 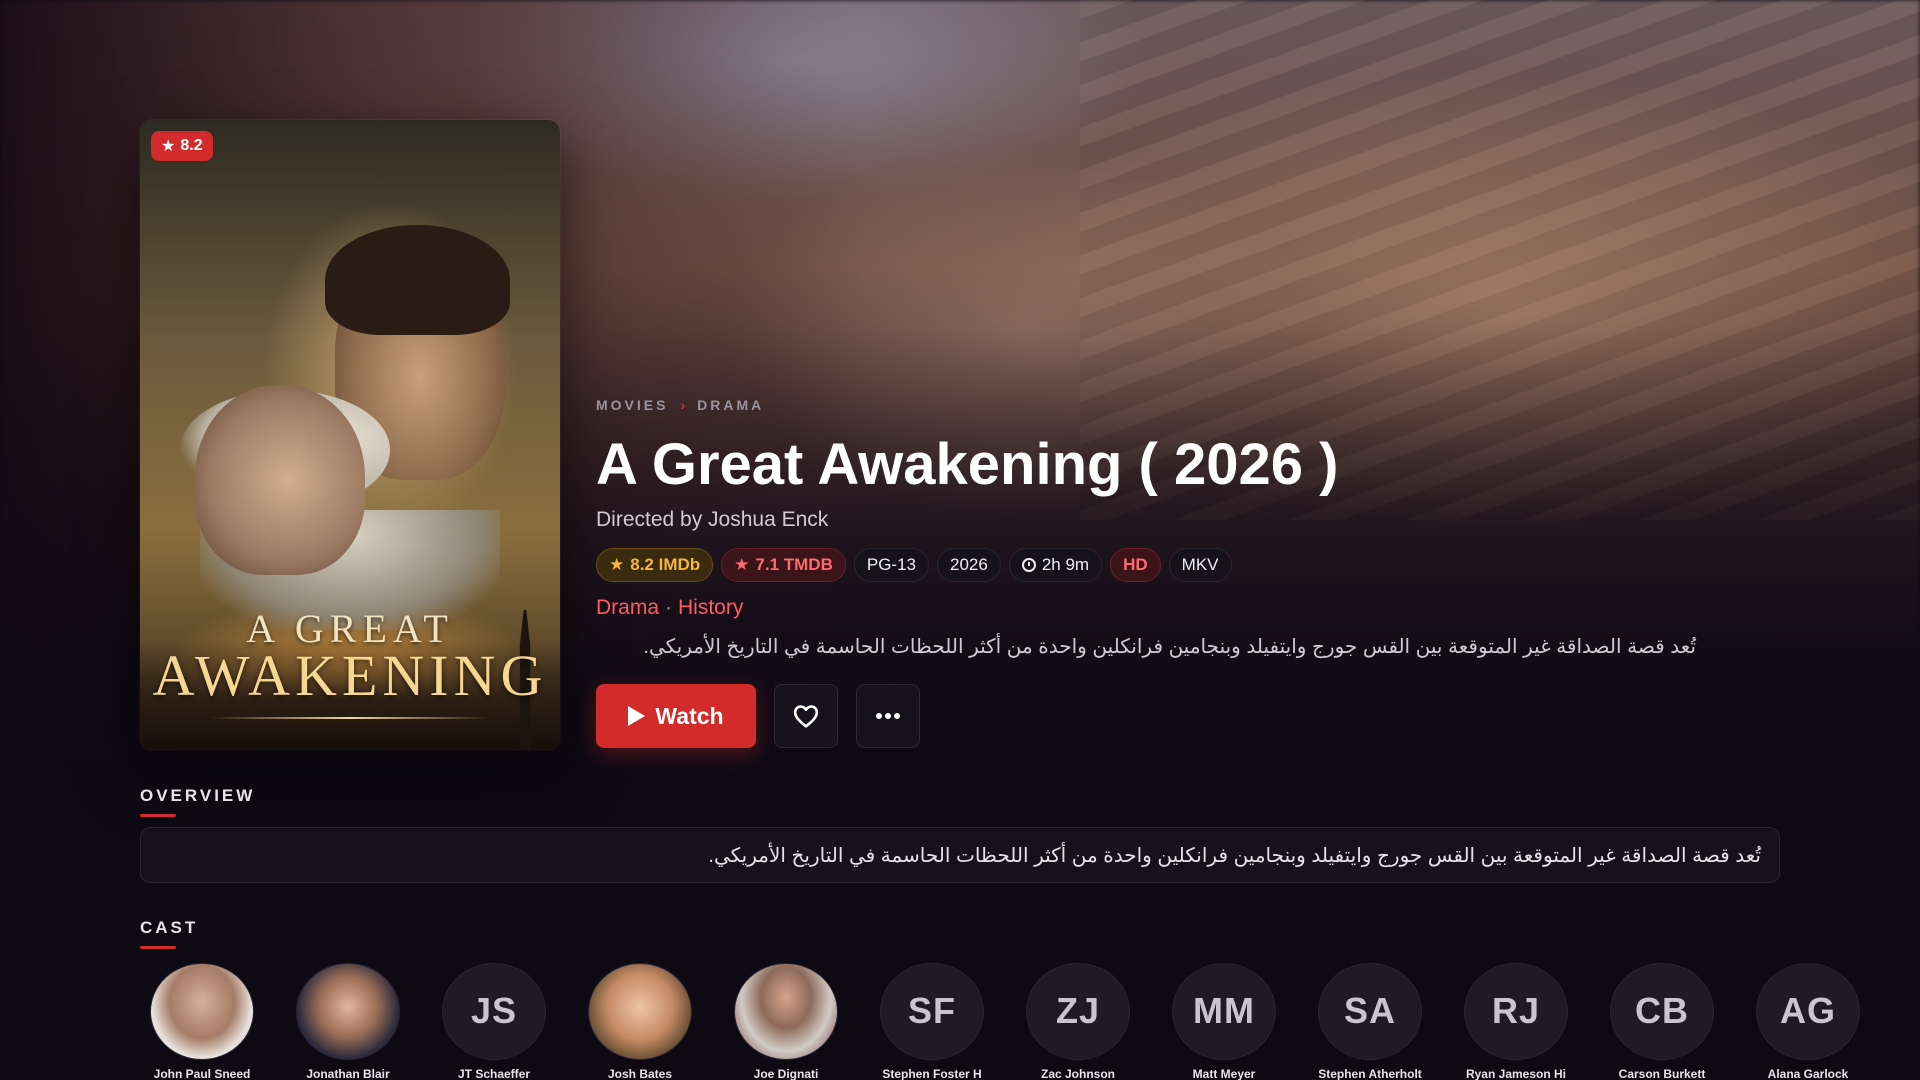 I want to click on cast-member: MM Matt Meyer, so click(x=1224, y=1021).